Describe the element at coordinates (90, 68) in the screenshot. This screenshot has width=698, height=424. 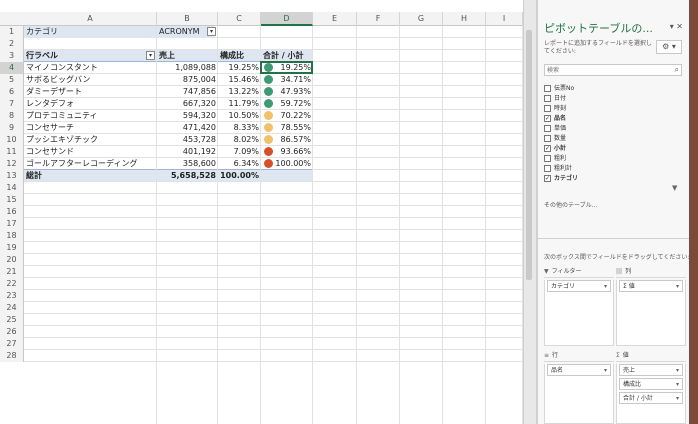
I see `item-name-cell: マイノコンスタント` at that location.